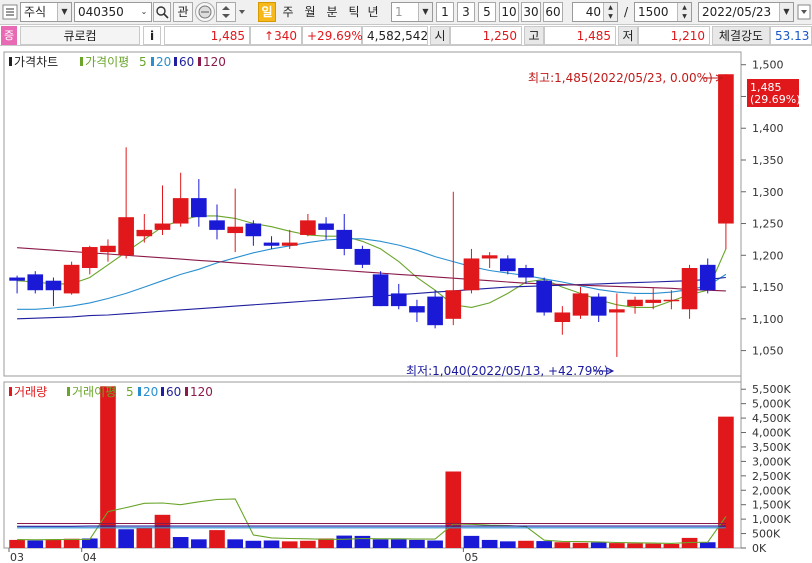  I want to click on count-3-button: 3, so click(466, 12).